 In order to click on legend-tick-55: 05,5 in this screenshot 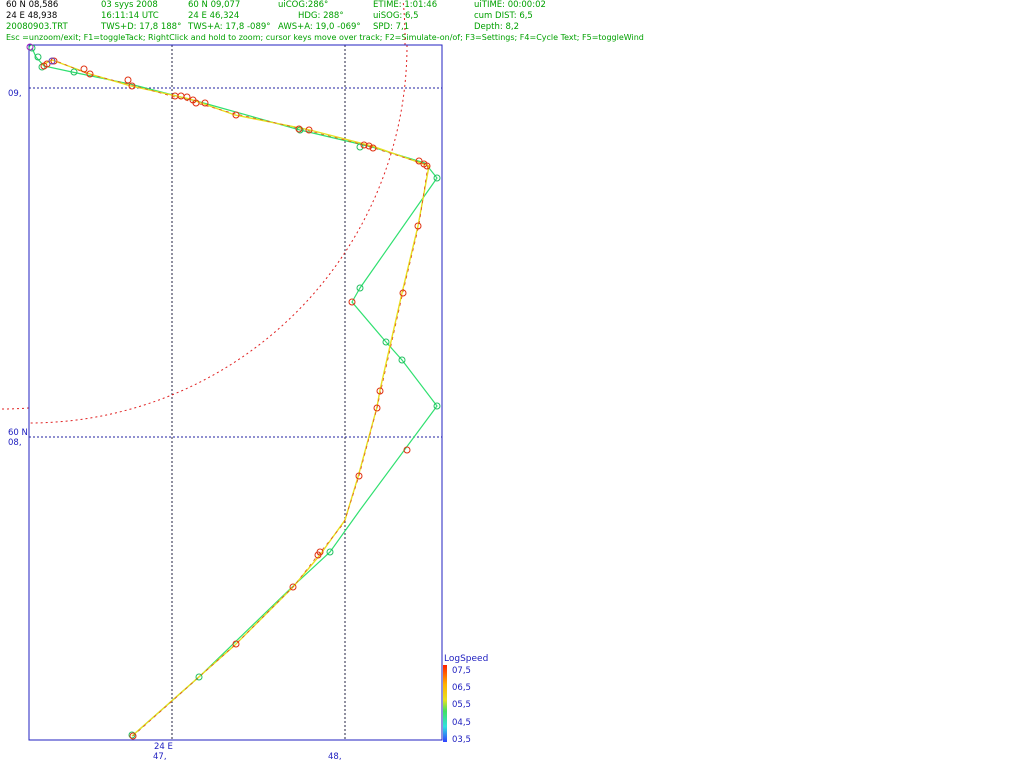, I will do `click(461, 705)`.